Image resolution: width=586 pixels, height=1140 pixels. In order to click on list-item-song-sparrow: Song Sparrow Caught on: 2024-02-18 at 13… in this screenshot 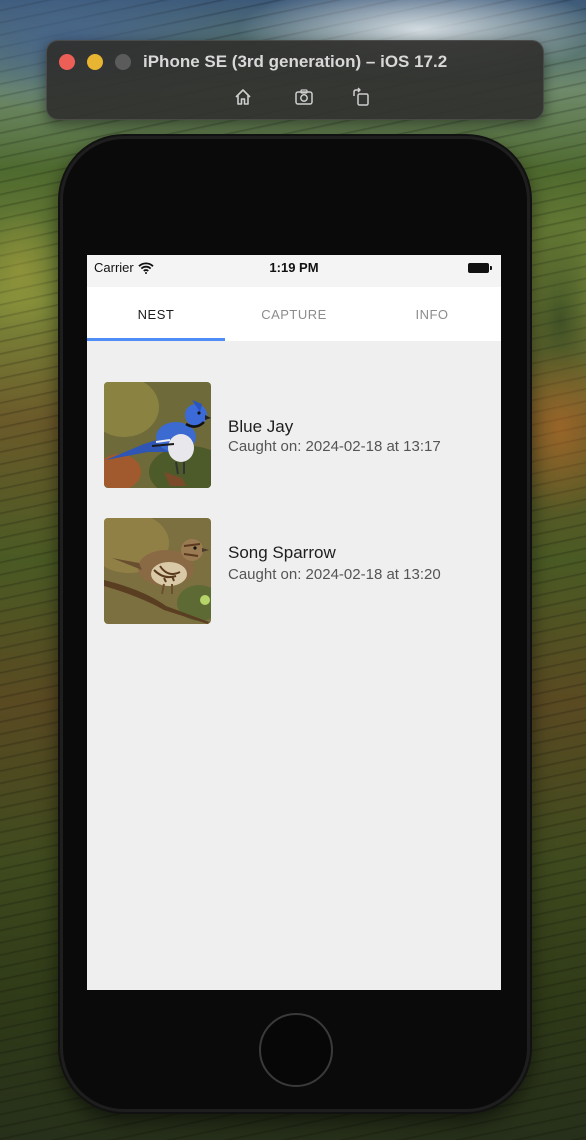, I will do `click(294, 572)`.